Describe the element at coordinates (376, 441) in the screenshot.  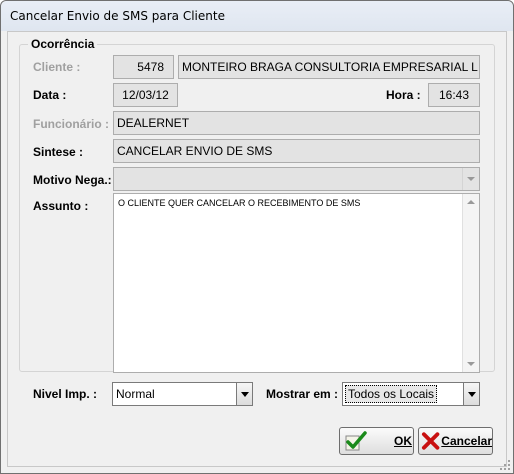
I see `ok-button: OK` at that location.